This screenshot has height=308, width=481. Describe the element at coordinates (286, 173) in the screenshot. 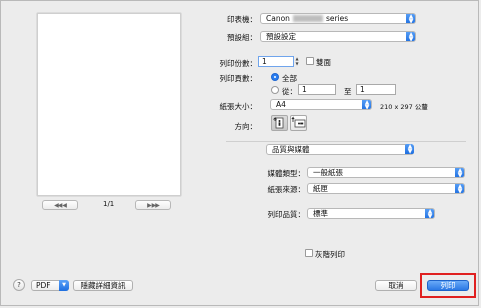

I see `media-type-label: 媒體類型：` at that location.